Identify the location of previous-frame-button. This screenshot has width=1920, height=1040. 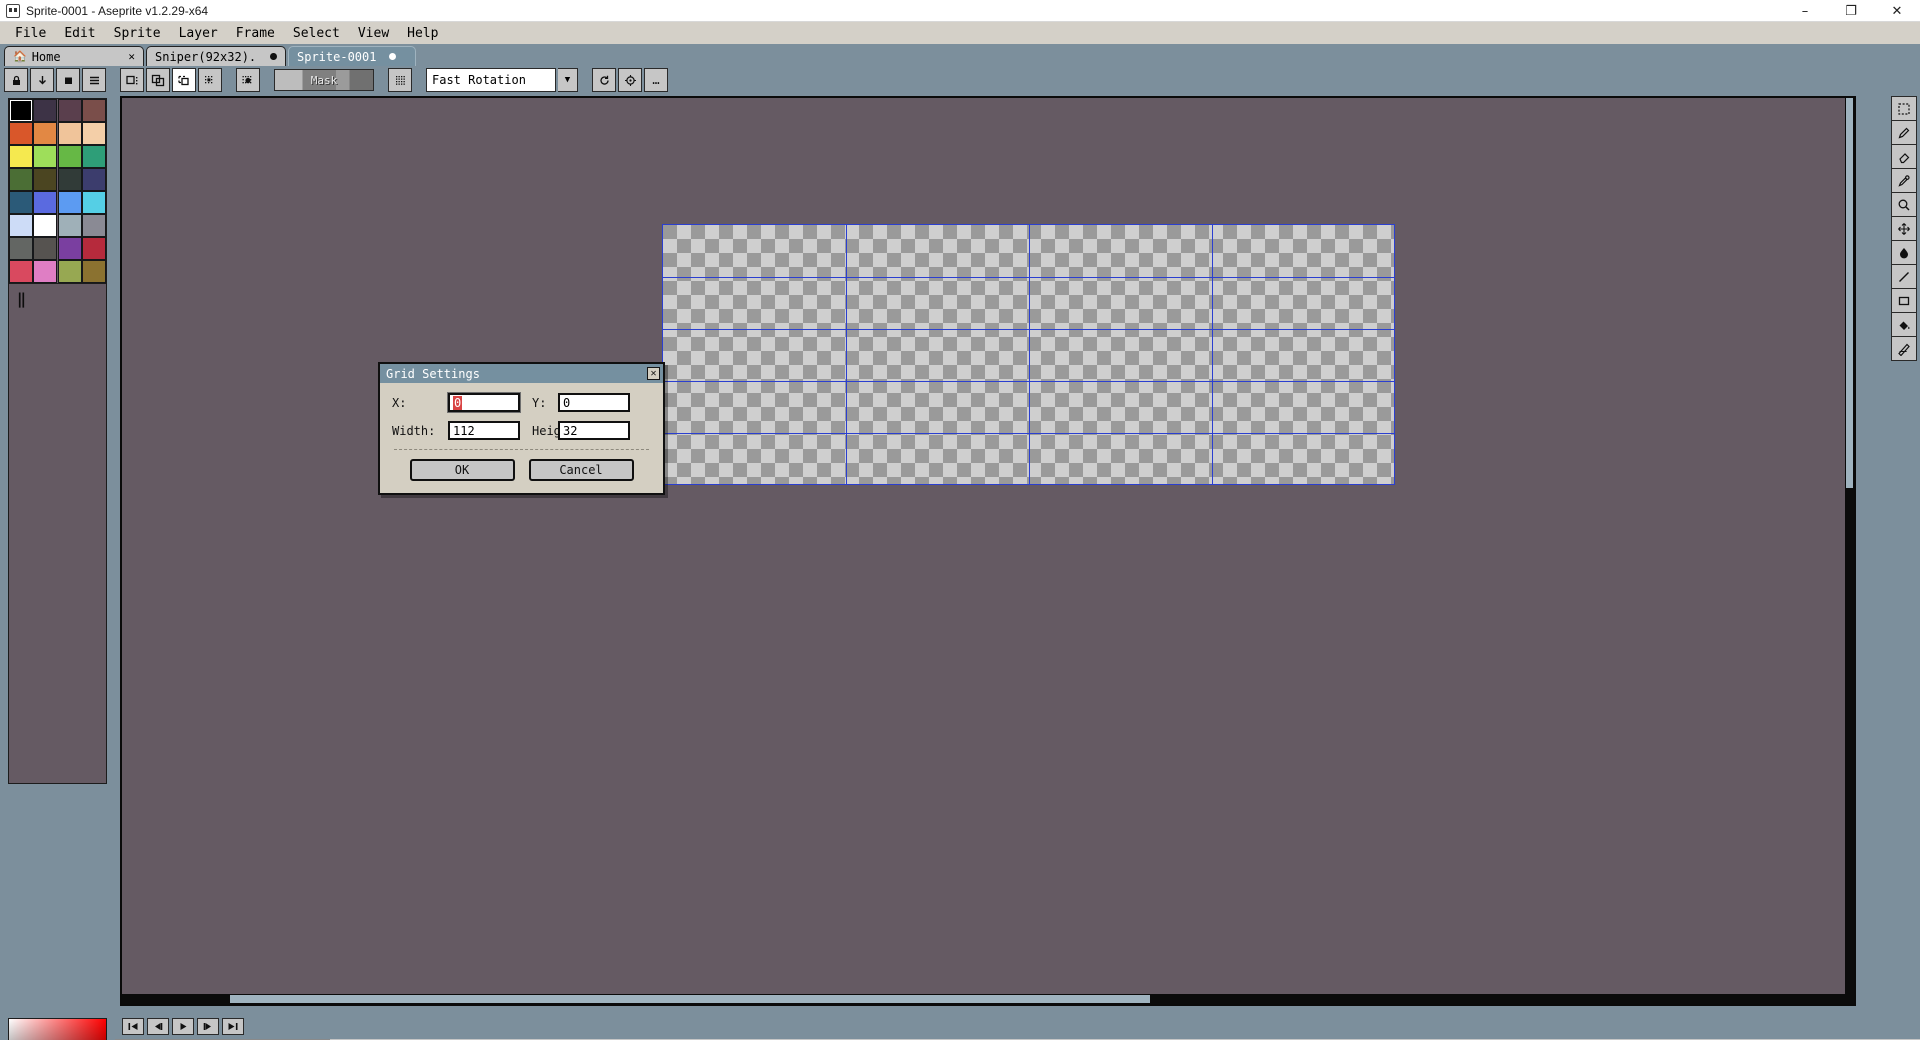
(158, 1026).